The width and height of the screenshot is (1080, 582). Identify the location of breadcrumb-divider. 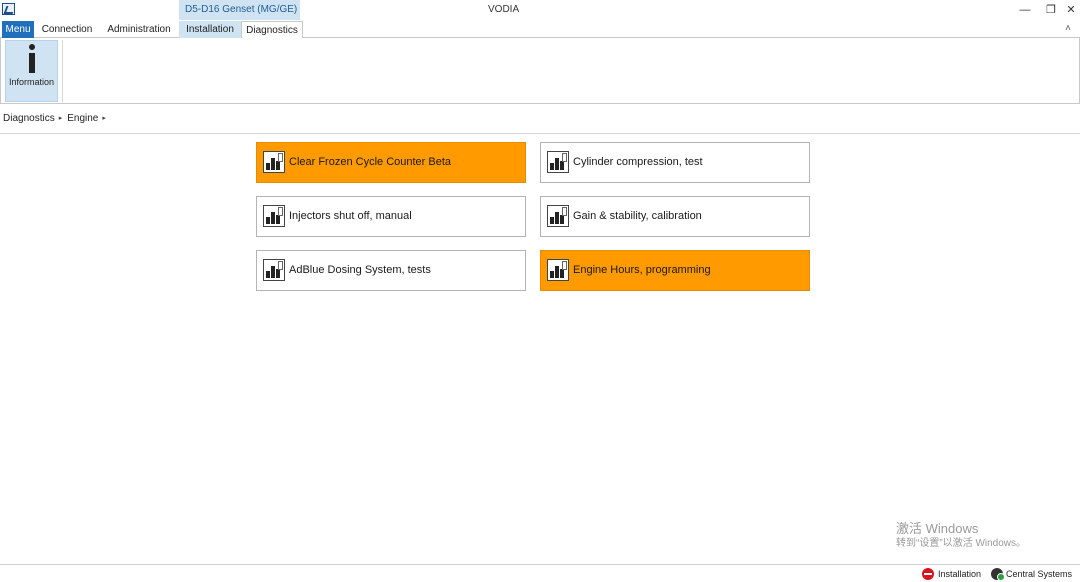
(540, 133).